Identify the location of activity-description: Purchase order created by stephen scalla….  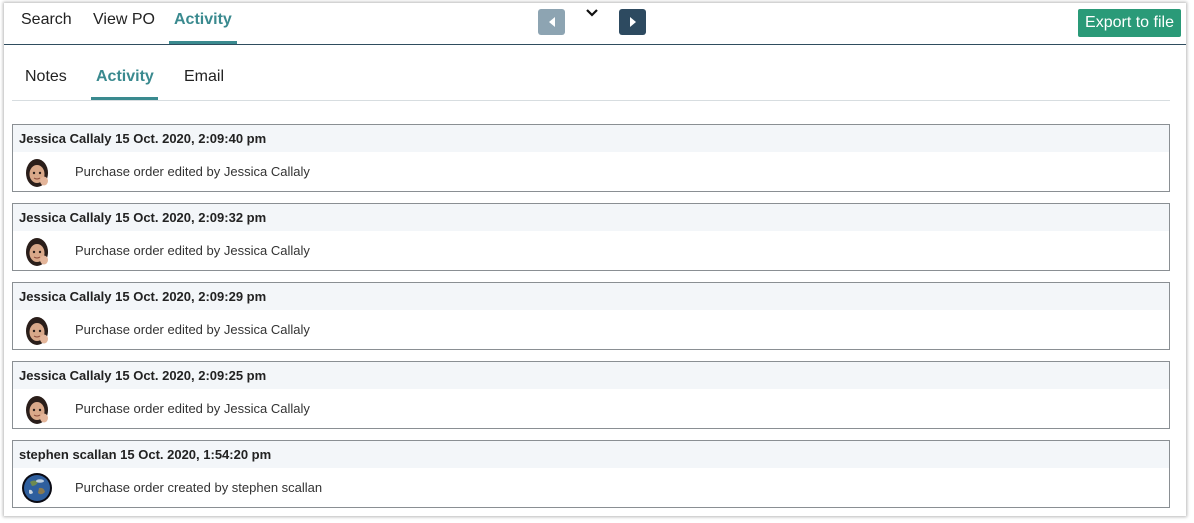
(199, 487).